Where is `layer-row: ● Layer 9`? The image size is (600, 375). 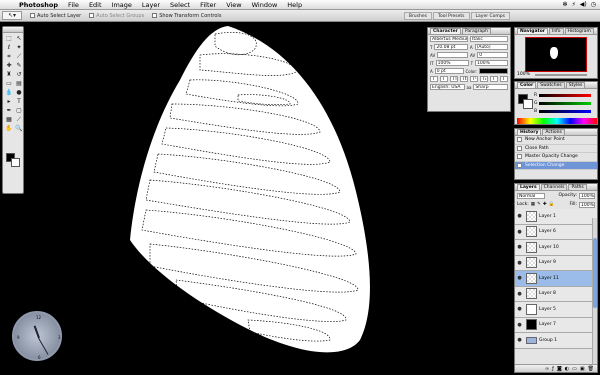 layer-row: ● Layer 9 is located at coordinates (556, 263).